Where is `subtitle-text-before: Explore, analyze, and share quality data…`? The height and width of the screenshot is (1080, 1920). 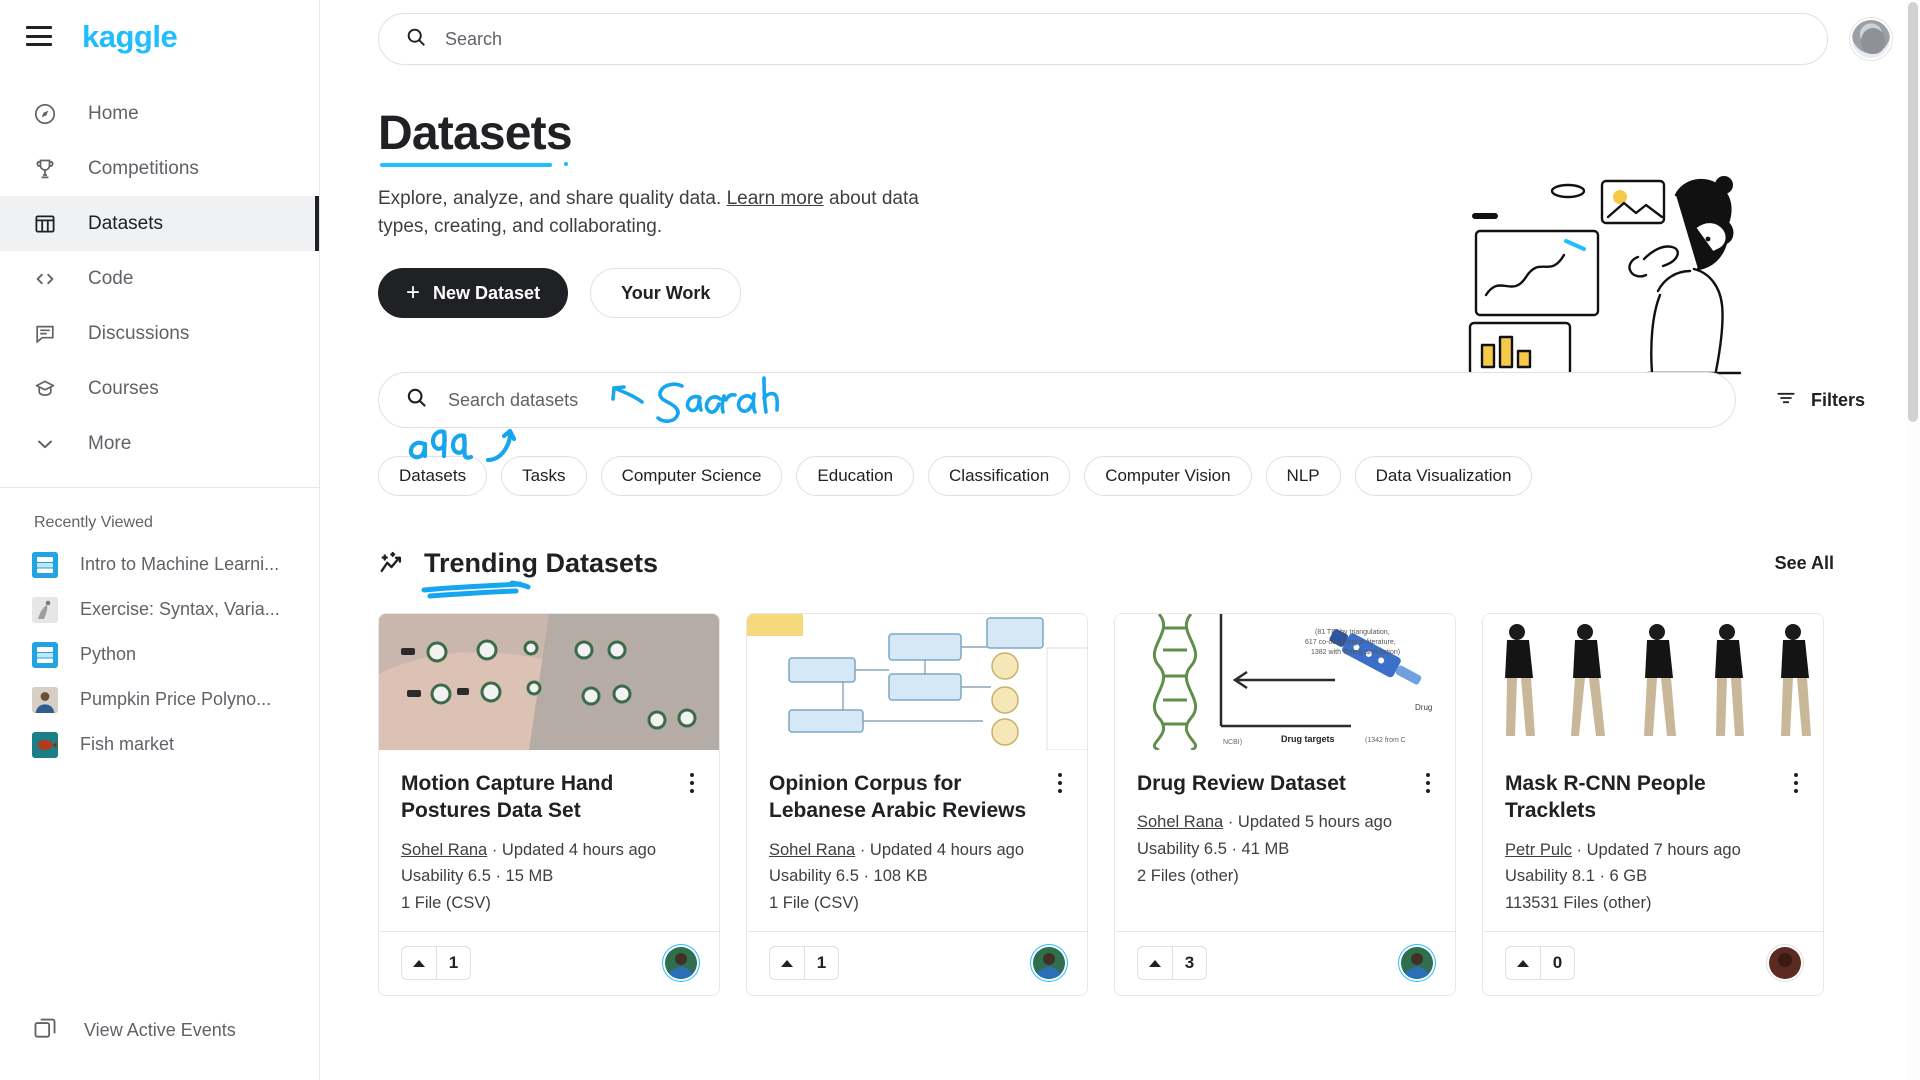 subtitle-text-before: Explore, analyze, and share quality data… is located at coordinates (552, 198).